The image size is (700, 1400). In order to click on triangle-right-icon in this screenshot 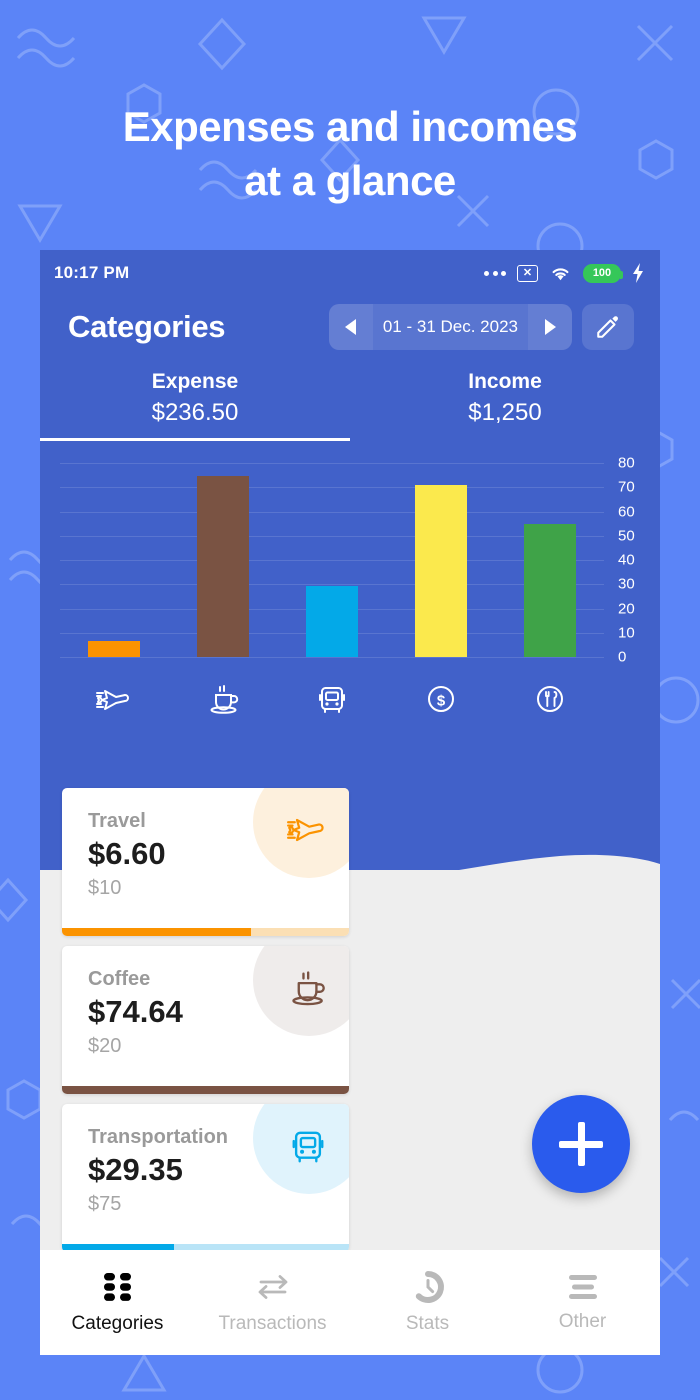, I will do `click(550, 327)`.